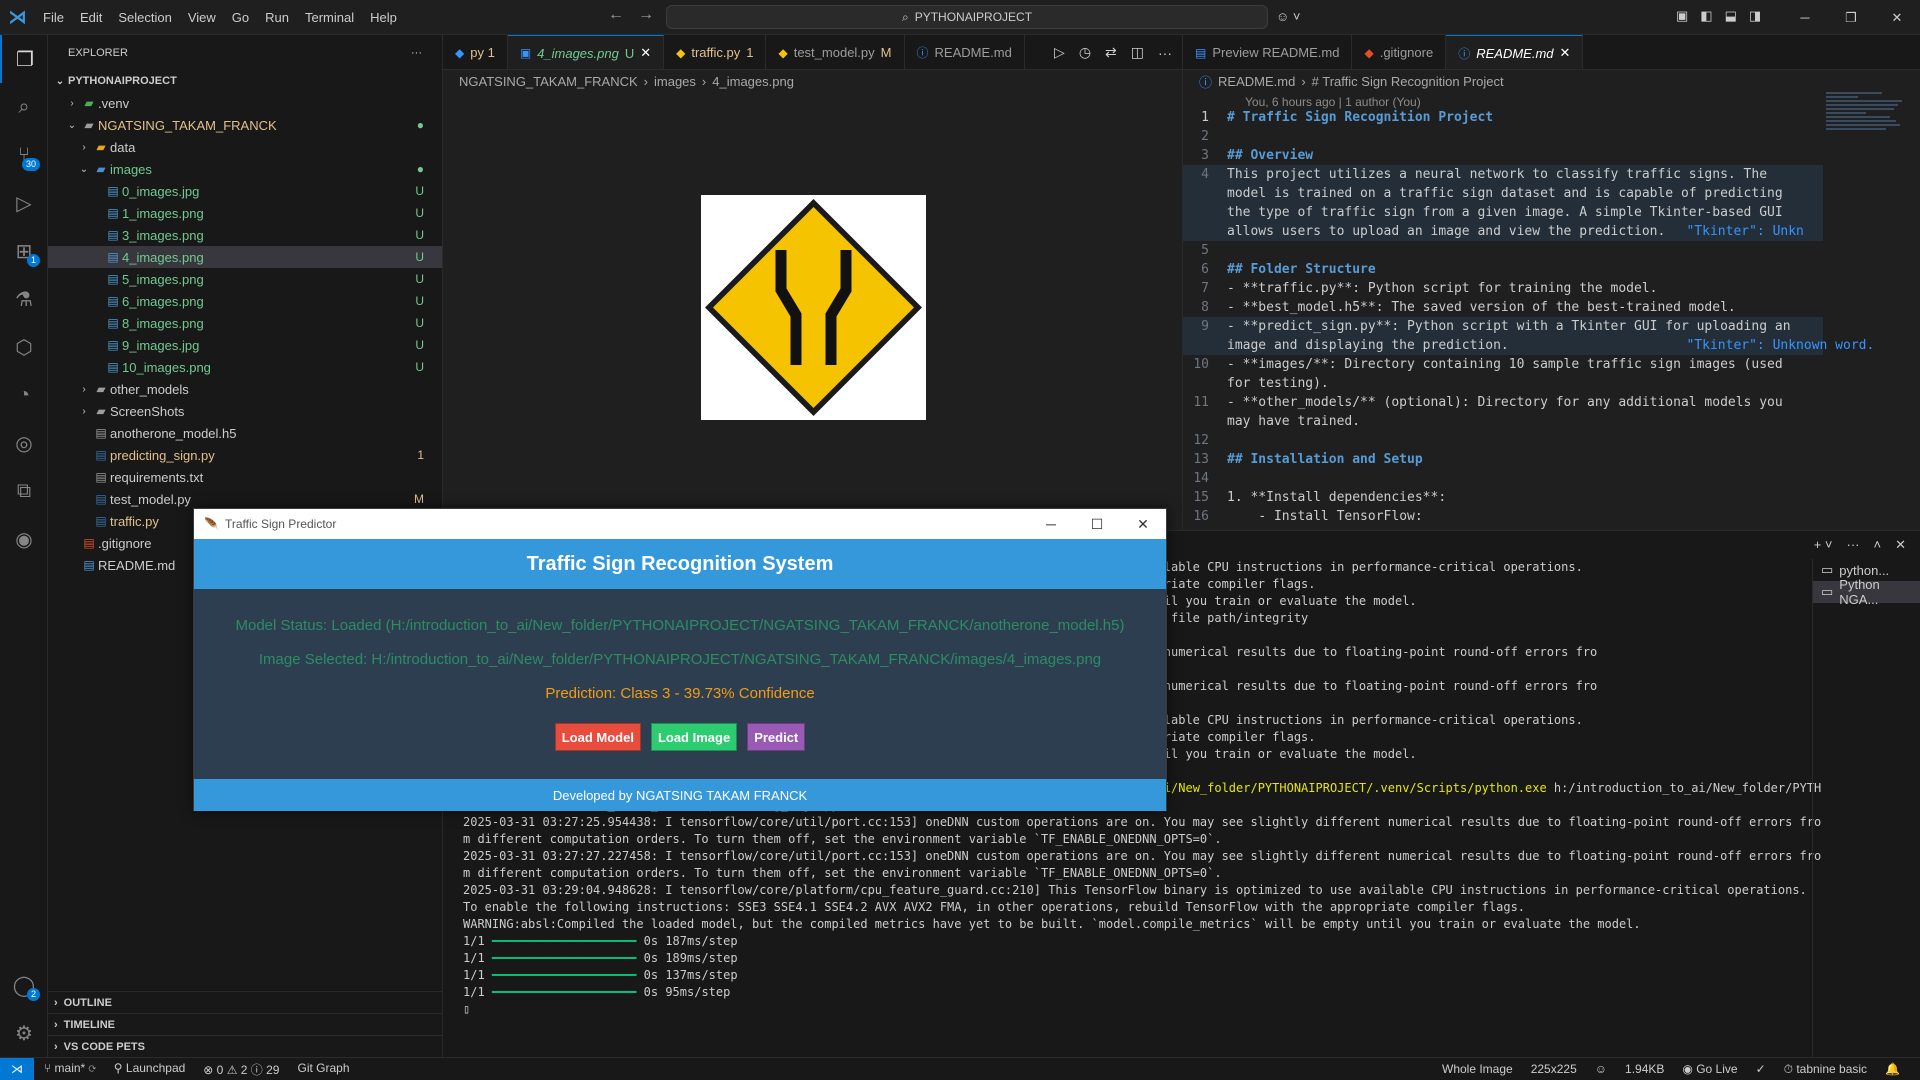 The image size is (1920, 1080). I want to click on problems-indicator: ⊗ 0 ⚠ 2 ⓘ 29, so click(241, 1069).